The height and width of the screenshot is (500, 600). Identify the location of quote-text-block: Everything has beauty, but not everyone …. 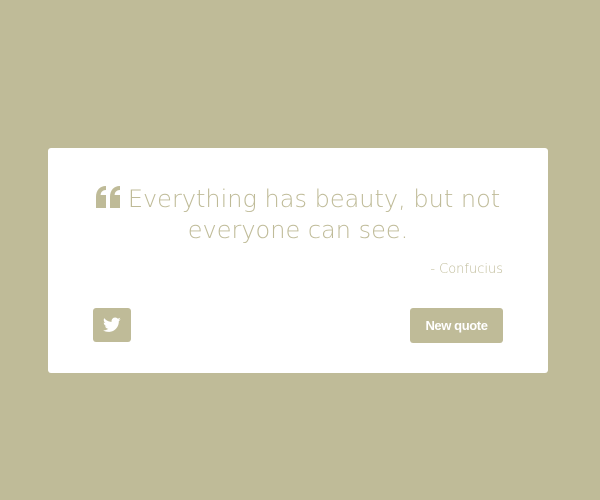
(298, 215).